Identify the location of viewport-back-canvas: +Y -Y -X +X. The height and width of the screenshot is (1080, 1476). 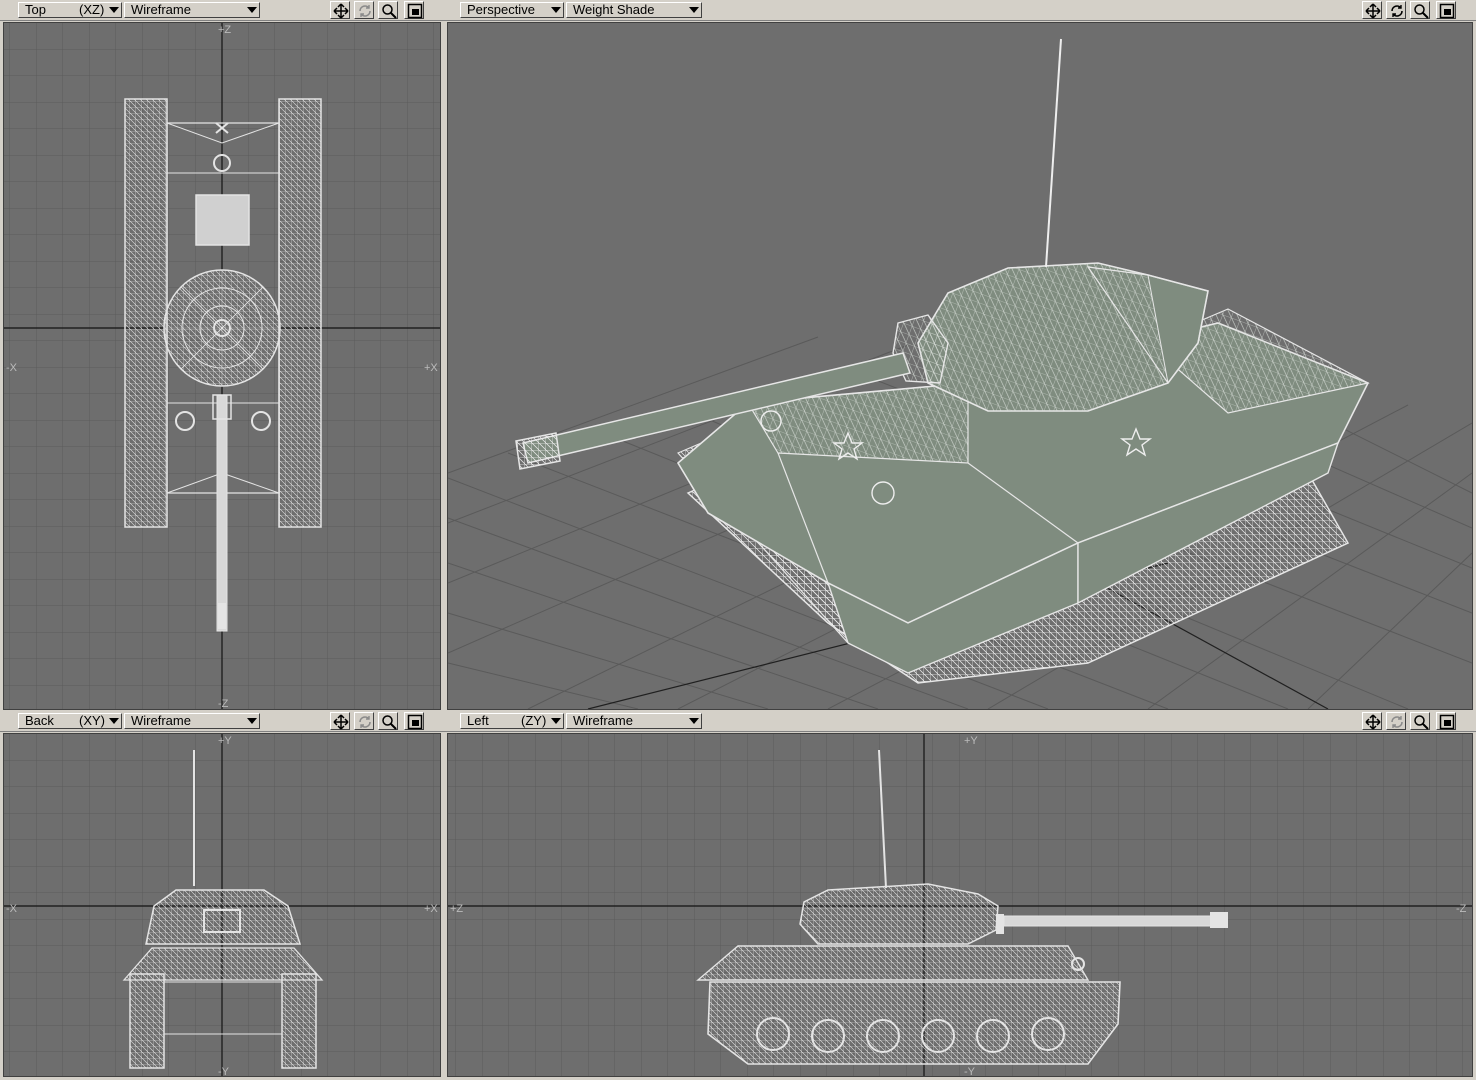
(222, 905).